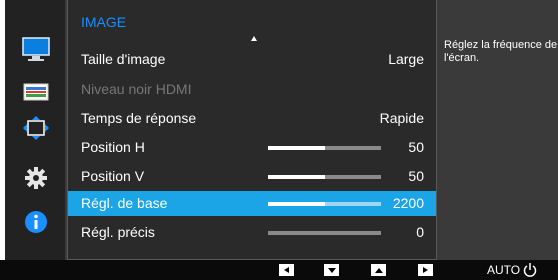  Describe the element at coordinates (36, 92) in the screenshot. I see `color-bars-icon` at that location.